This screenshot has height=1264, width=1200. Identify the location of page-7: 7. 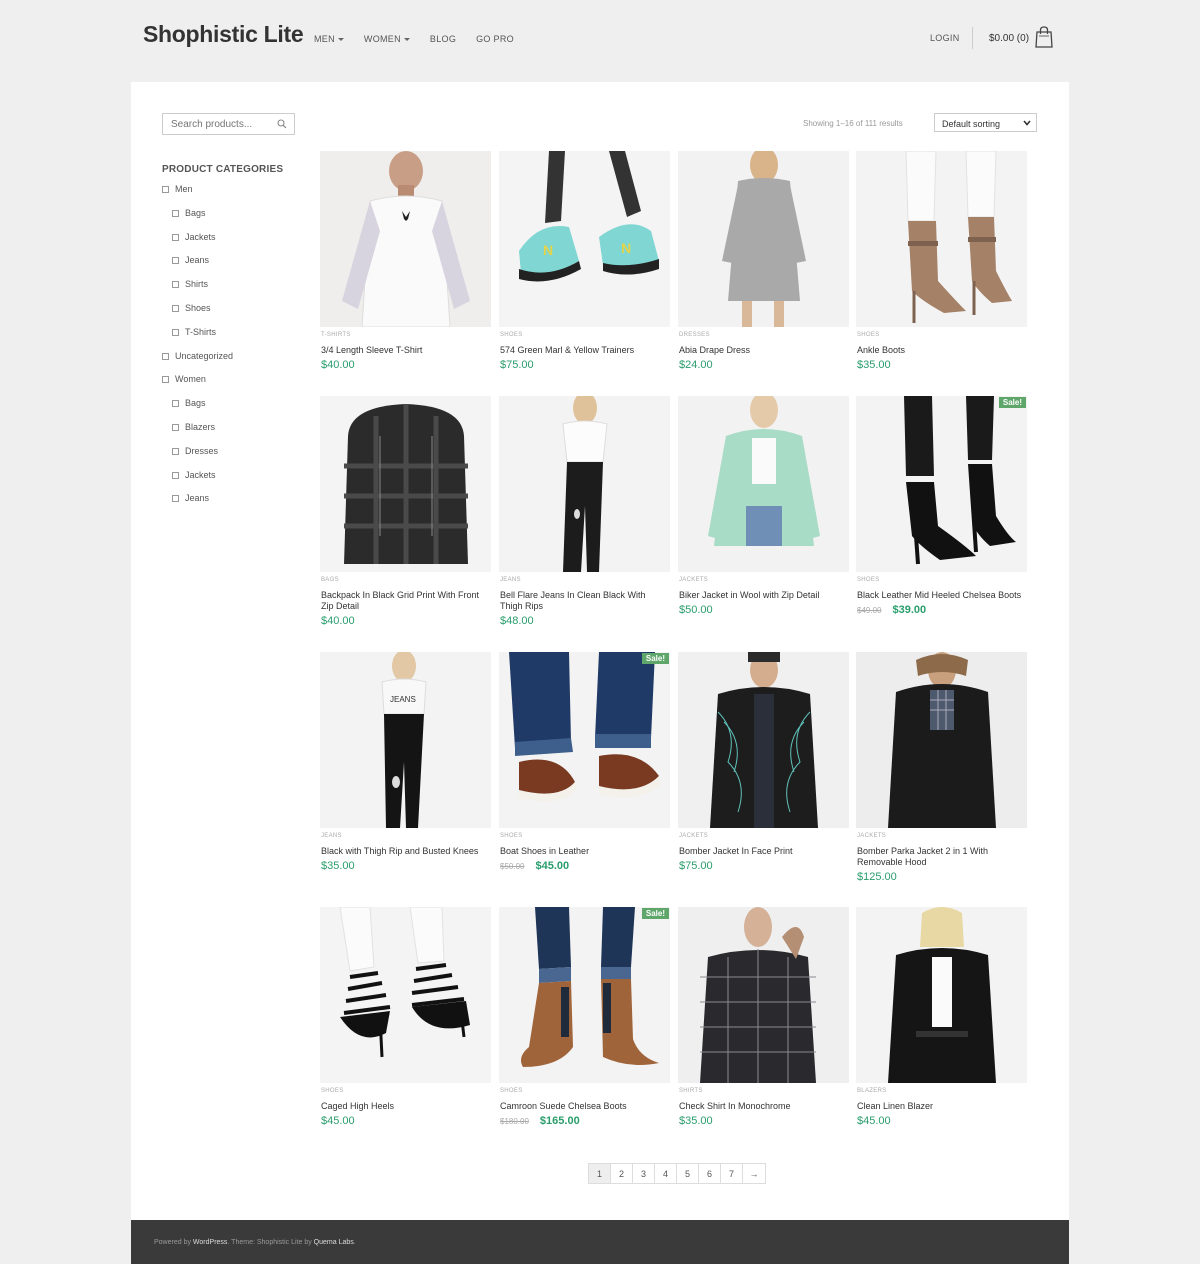
(732, 1173).